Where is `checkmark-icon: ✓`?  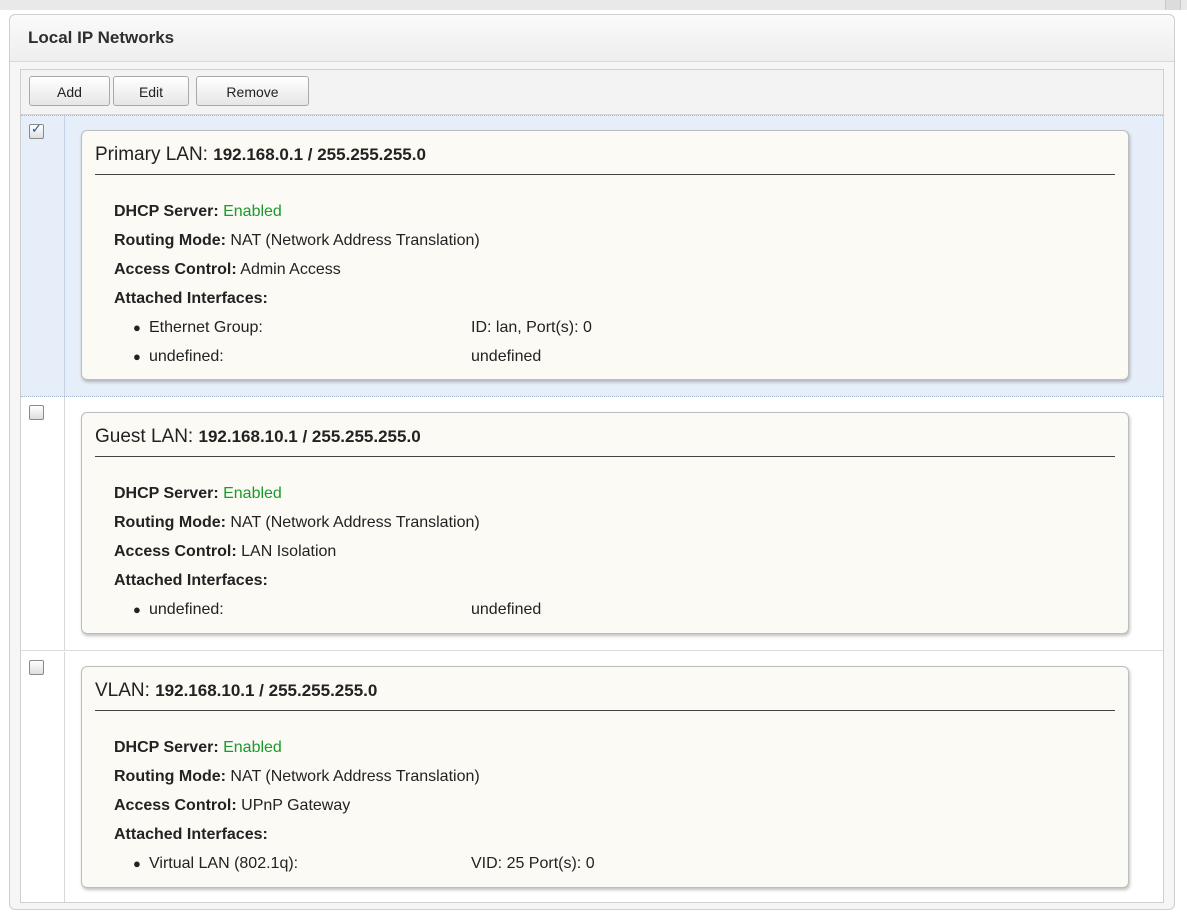 checkmark-icon: ✓ is located at coordinates (36, 129).